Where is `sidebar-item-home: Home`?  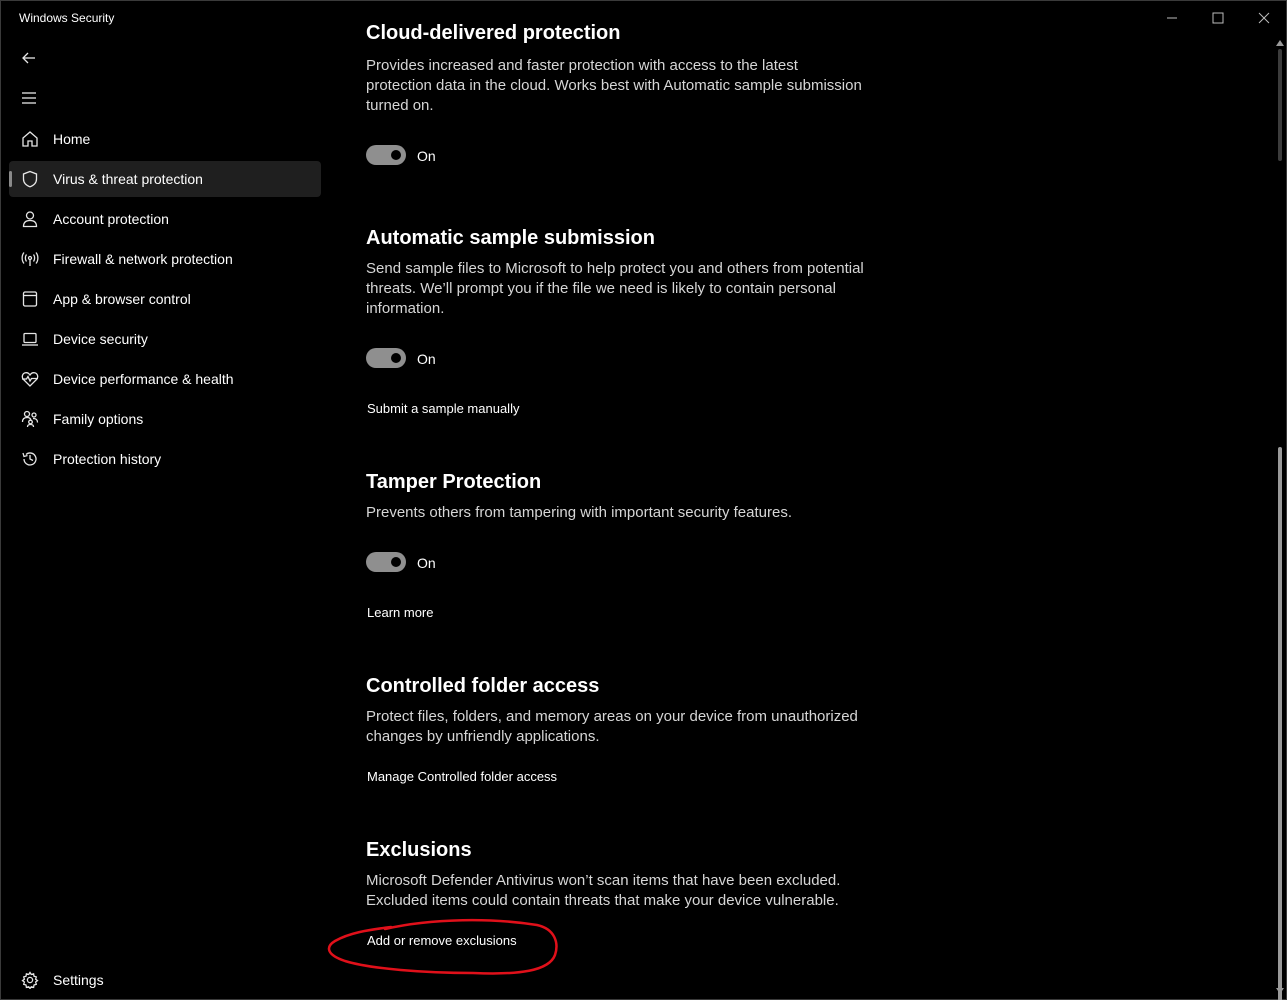
sidebar-item-home: Home is located at coordinates (165, 139).